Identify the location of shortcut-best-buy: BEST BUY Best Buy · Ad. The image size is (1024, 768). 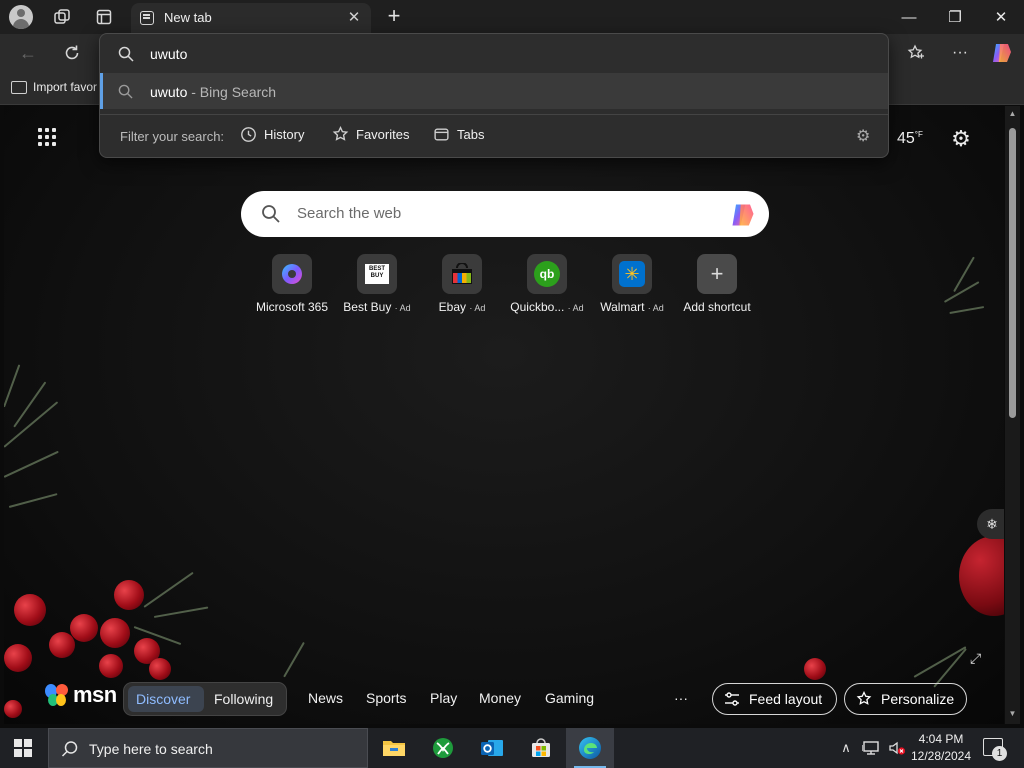
(377, 284).